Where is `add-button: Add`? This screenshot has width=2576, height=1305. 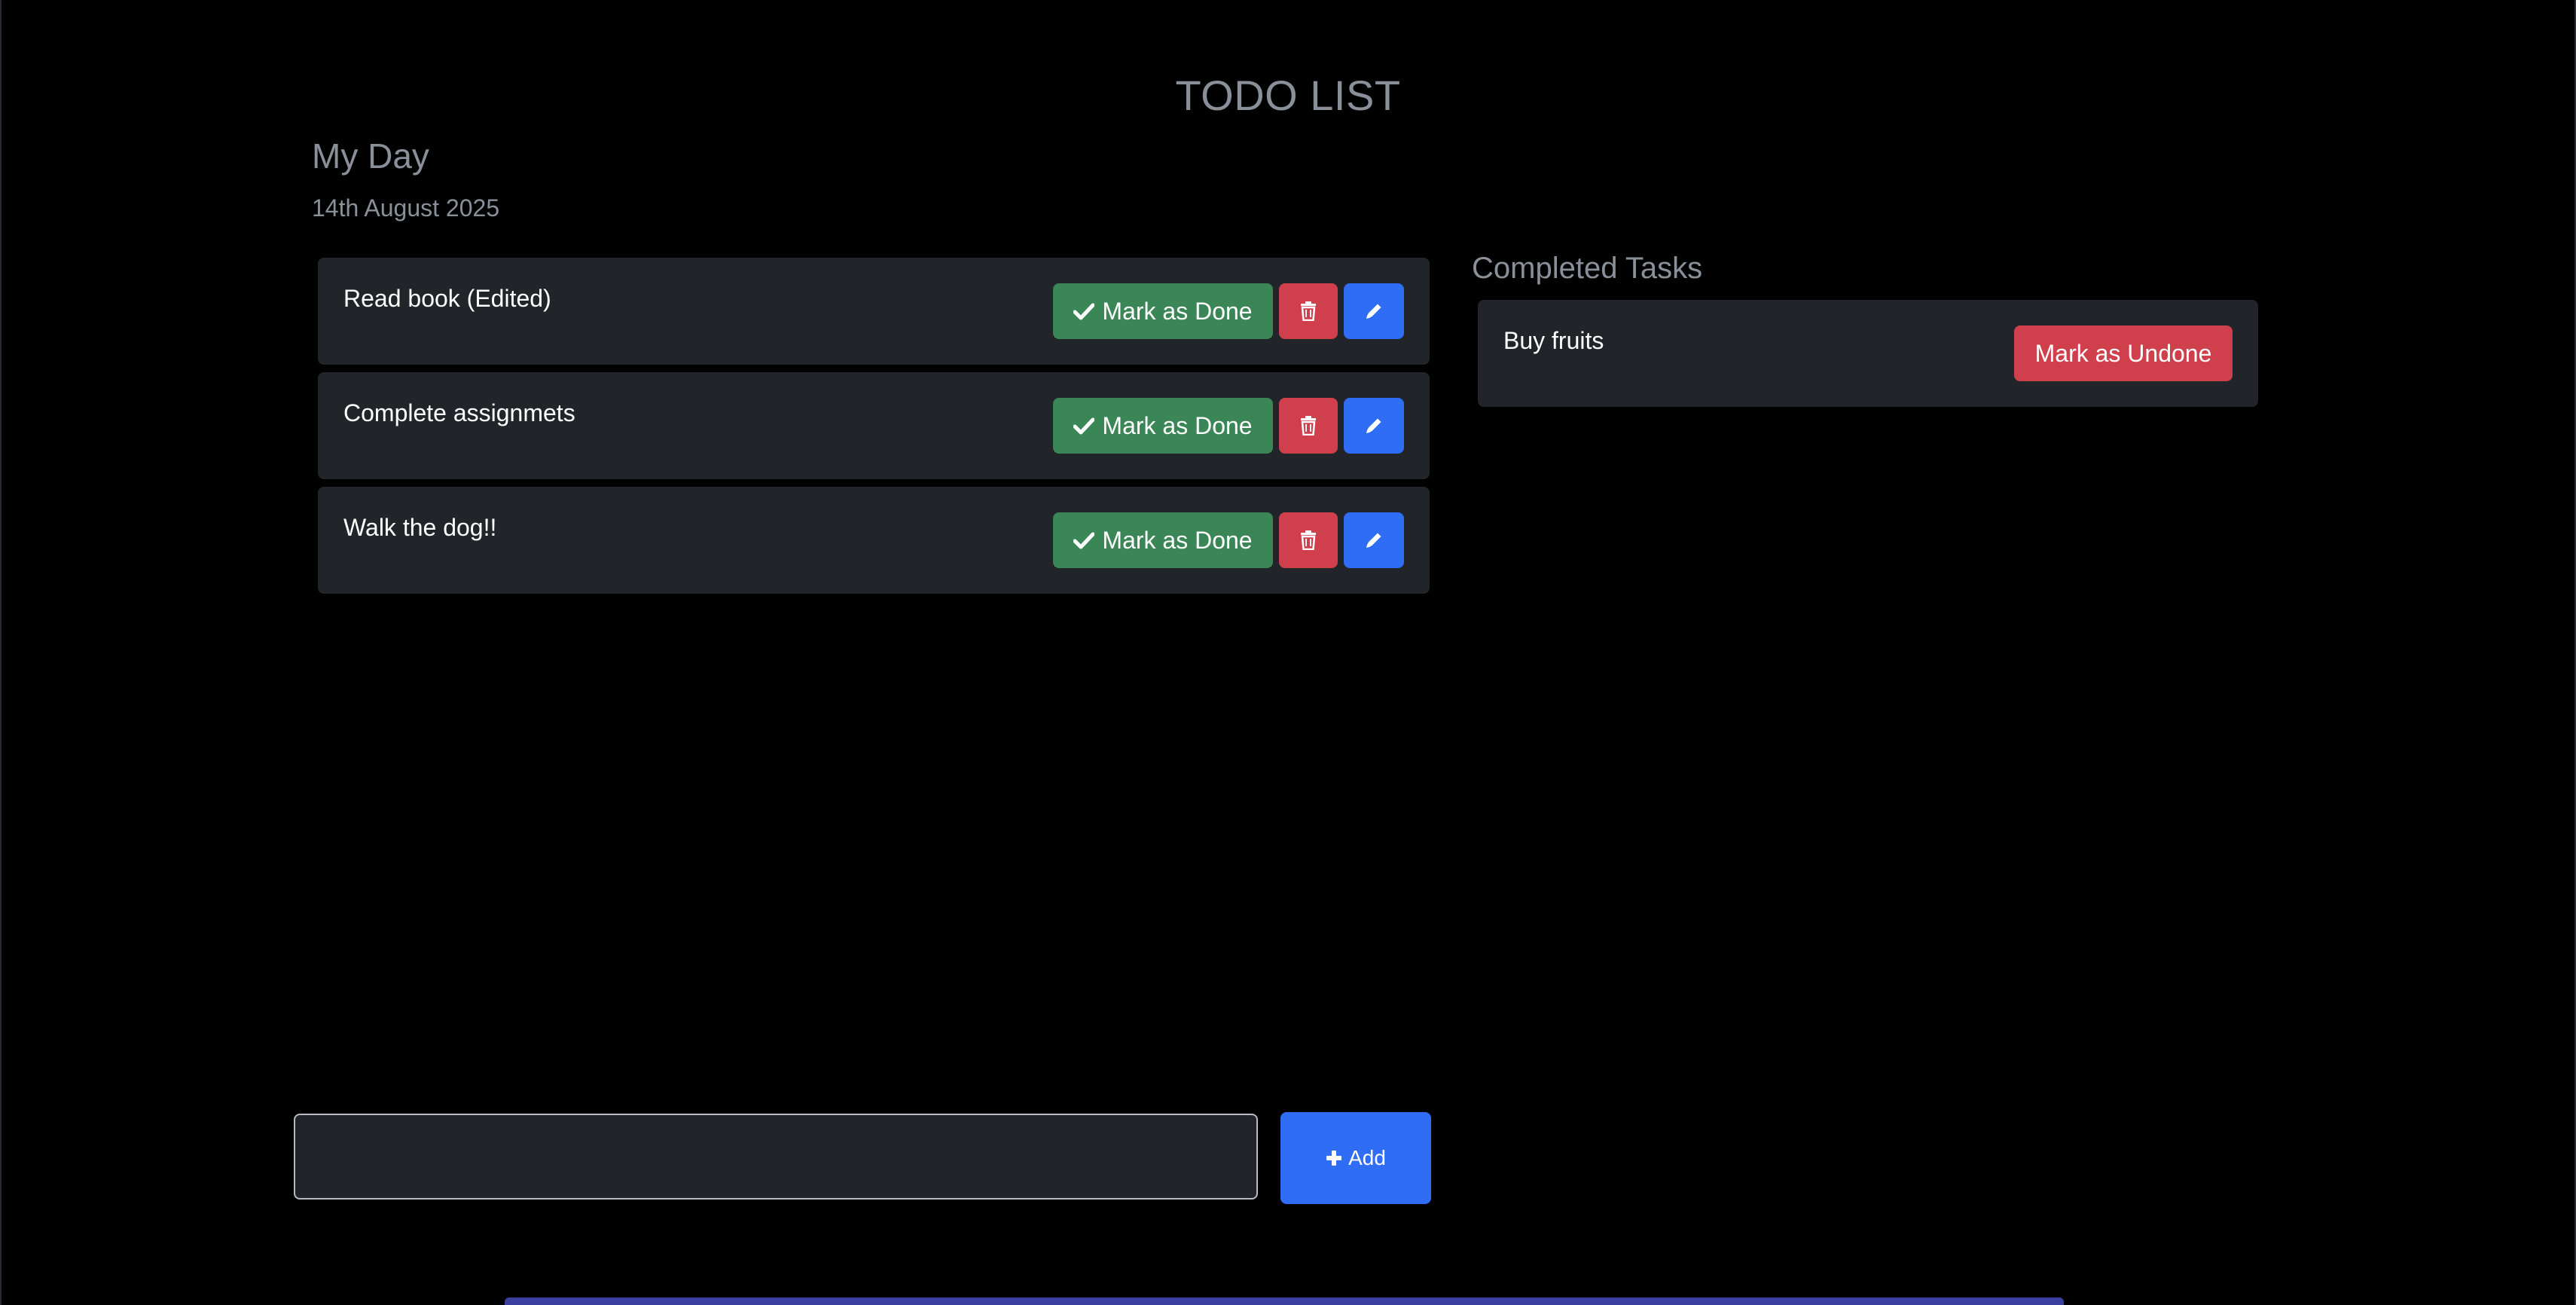
add-button: Add is located at coordinates (1356, 1158).